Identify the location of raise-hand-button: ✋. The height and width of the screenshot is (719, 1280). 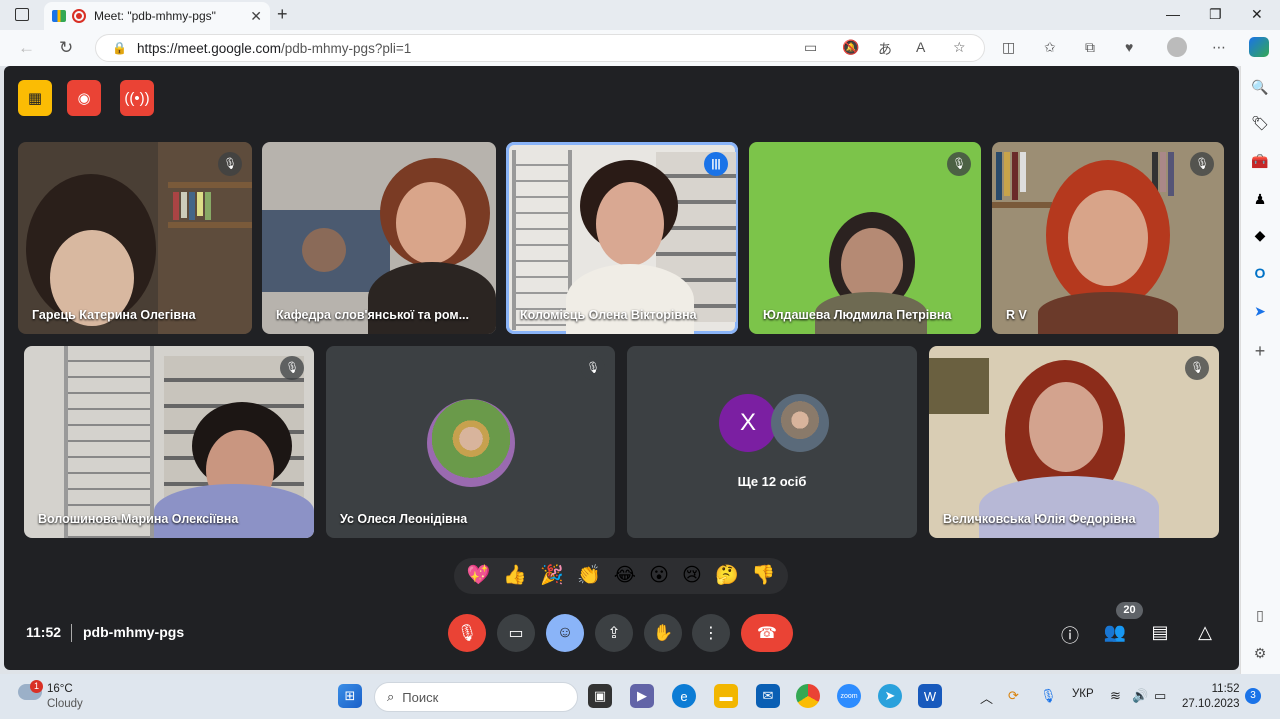
(663, 633).